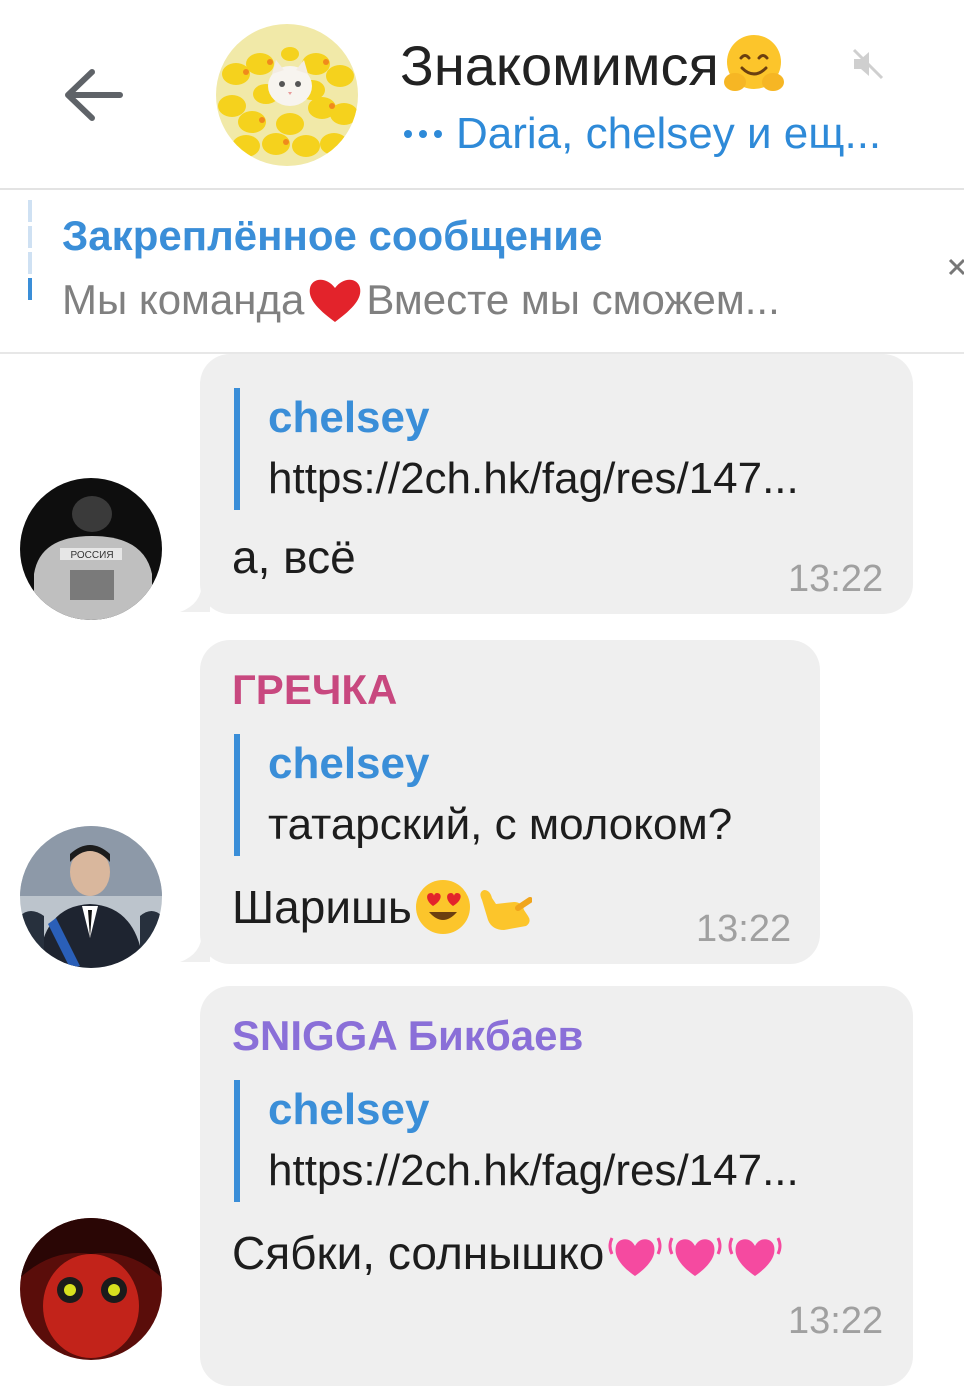 The width and height of the screenshot is (964, 1386). What do you see at coordinates (407, 1036) in the screenshot?
I see `sender-name: SNIGGA Бикбаев` at bounding box center [407, 1036].